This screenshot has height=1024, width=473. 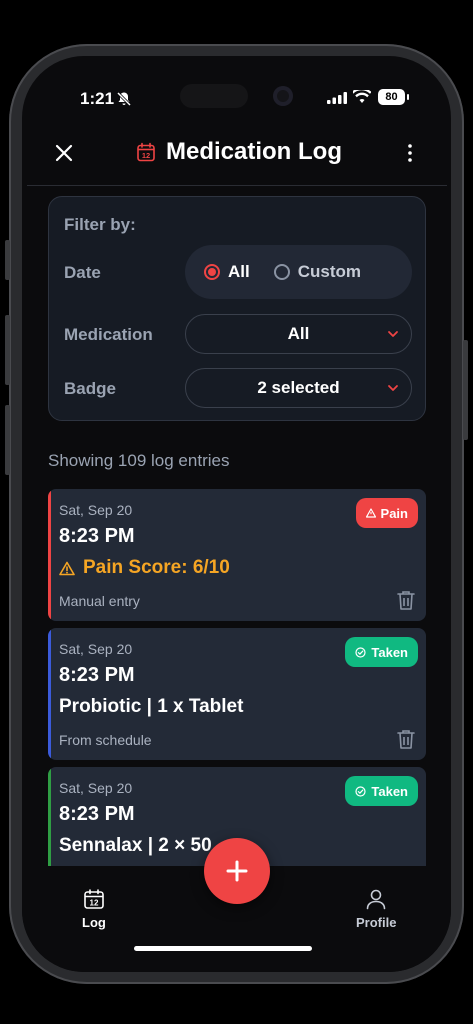 I want to click on medication-select: All, so click(x=298, y=334).